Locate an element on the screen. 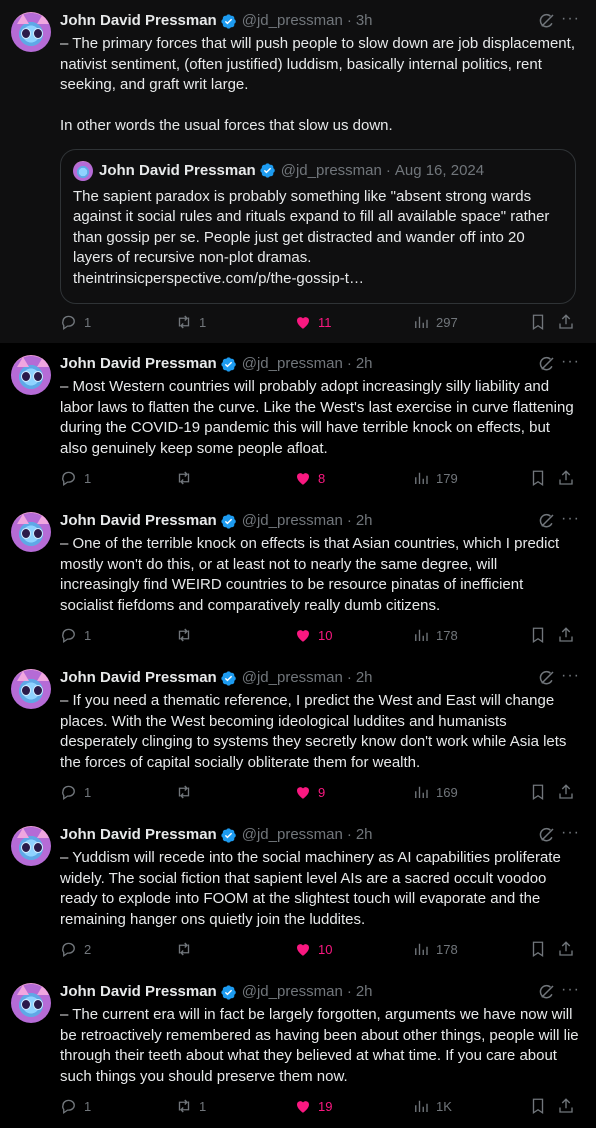 This screenshot has height=1128, width=596. reply-count: 1 is located at coordinates (88, 1106).